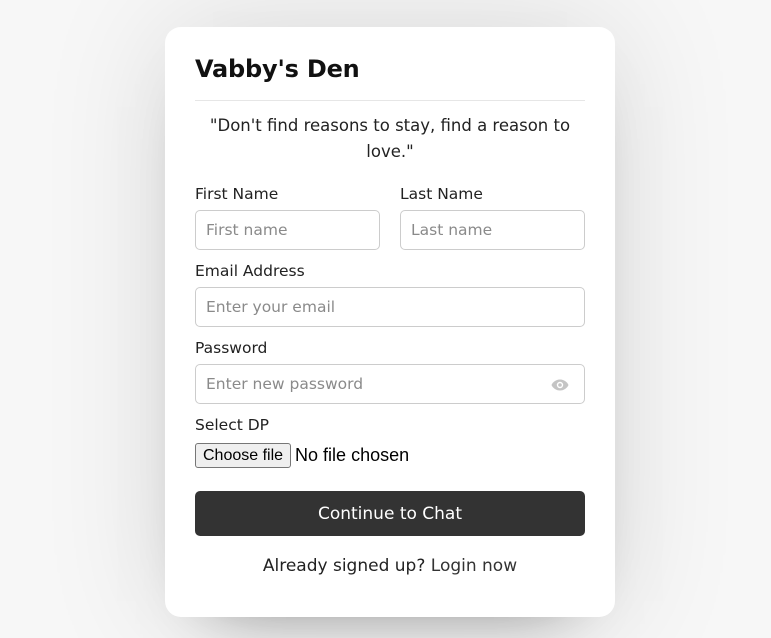 This screenshot has width=771, height=638. Describe the element at coordinates (250, 271) in the screenshot. I see `email-label: Email Address` at that location.